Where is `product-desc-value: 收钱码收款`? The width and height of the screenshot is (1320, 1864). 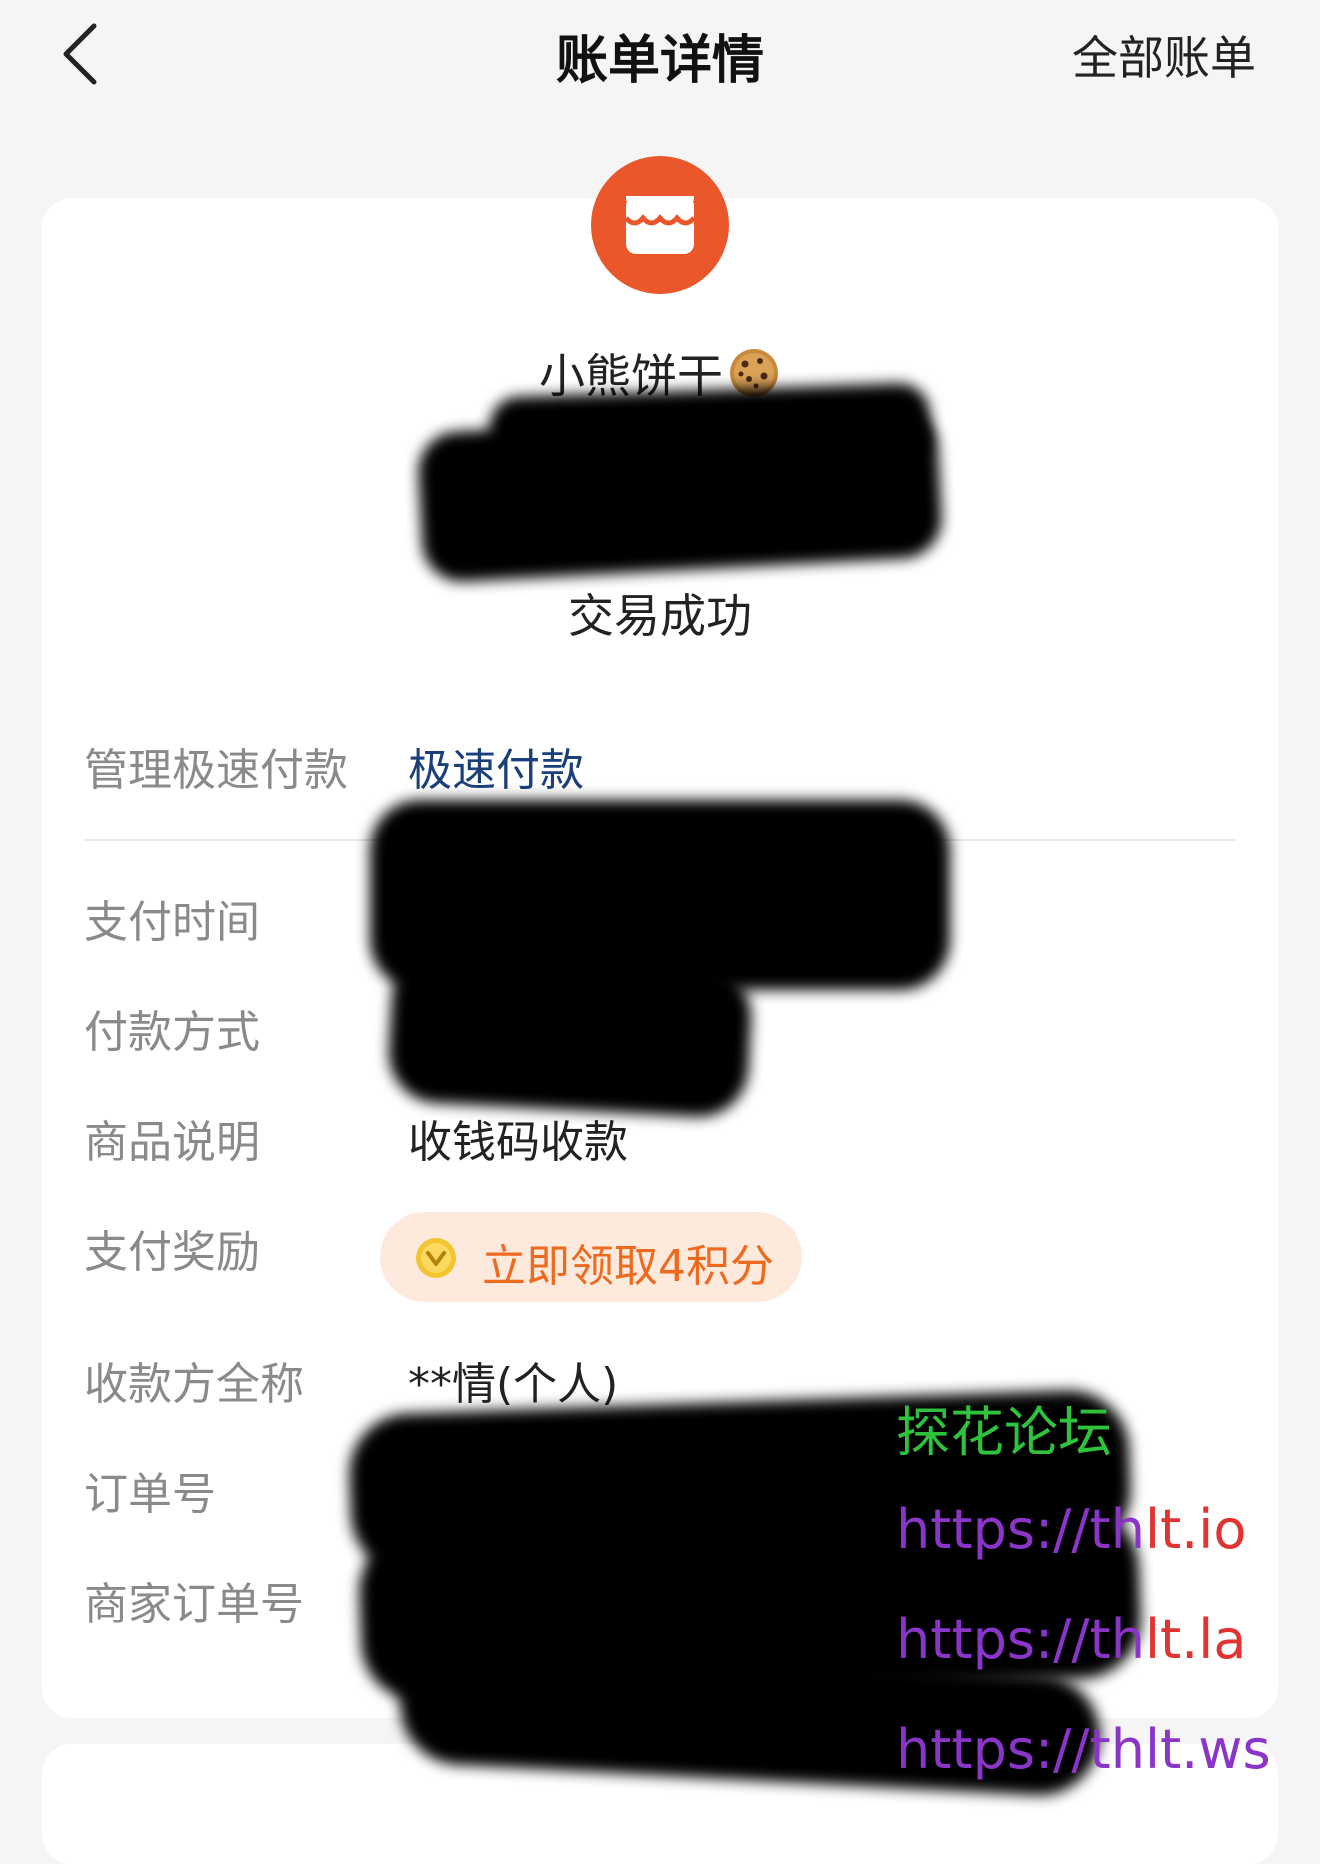 product-desc-value: 收钱码收款 is located at coordinates (518, 1142).